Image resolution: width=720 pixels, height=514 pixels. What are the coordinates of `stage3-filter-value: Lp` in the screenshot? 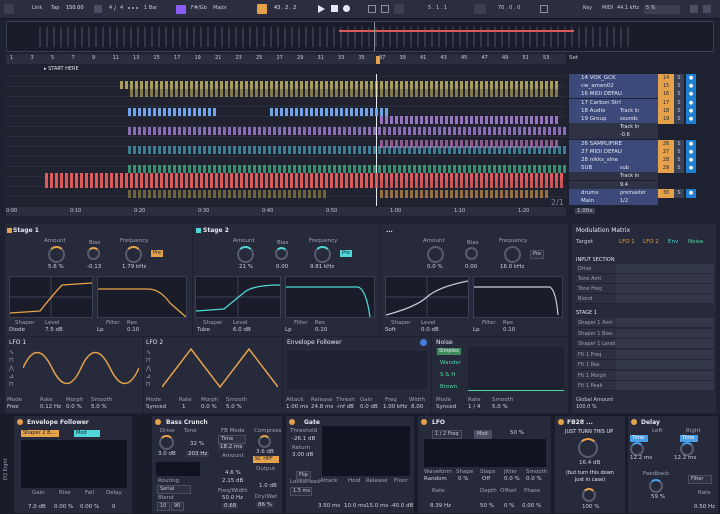 It's located at (476, 330).